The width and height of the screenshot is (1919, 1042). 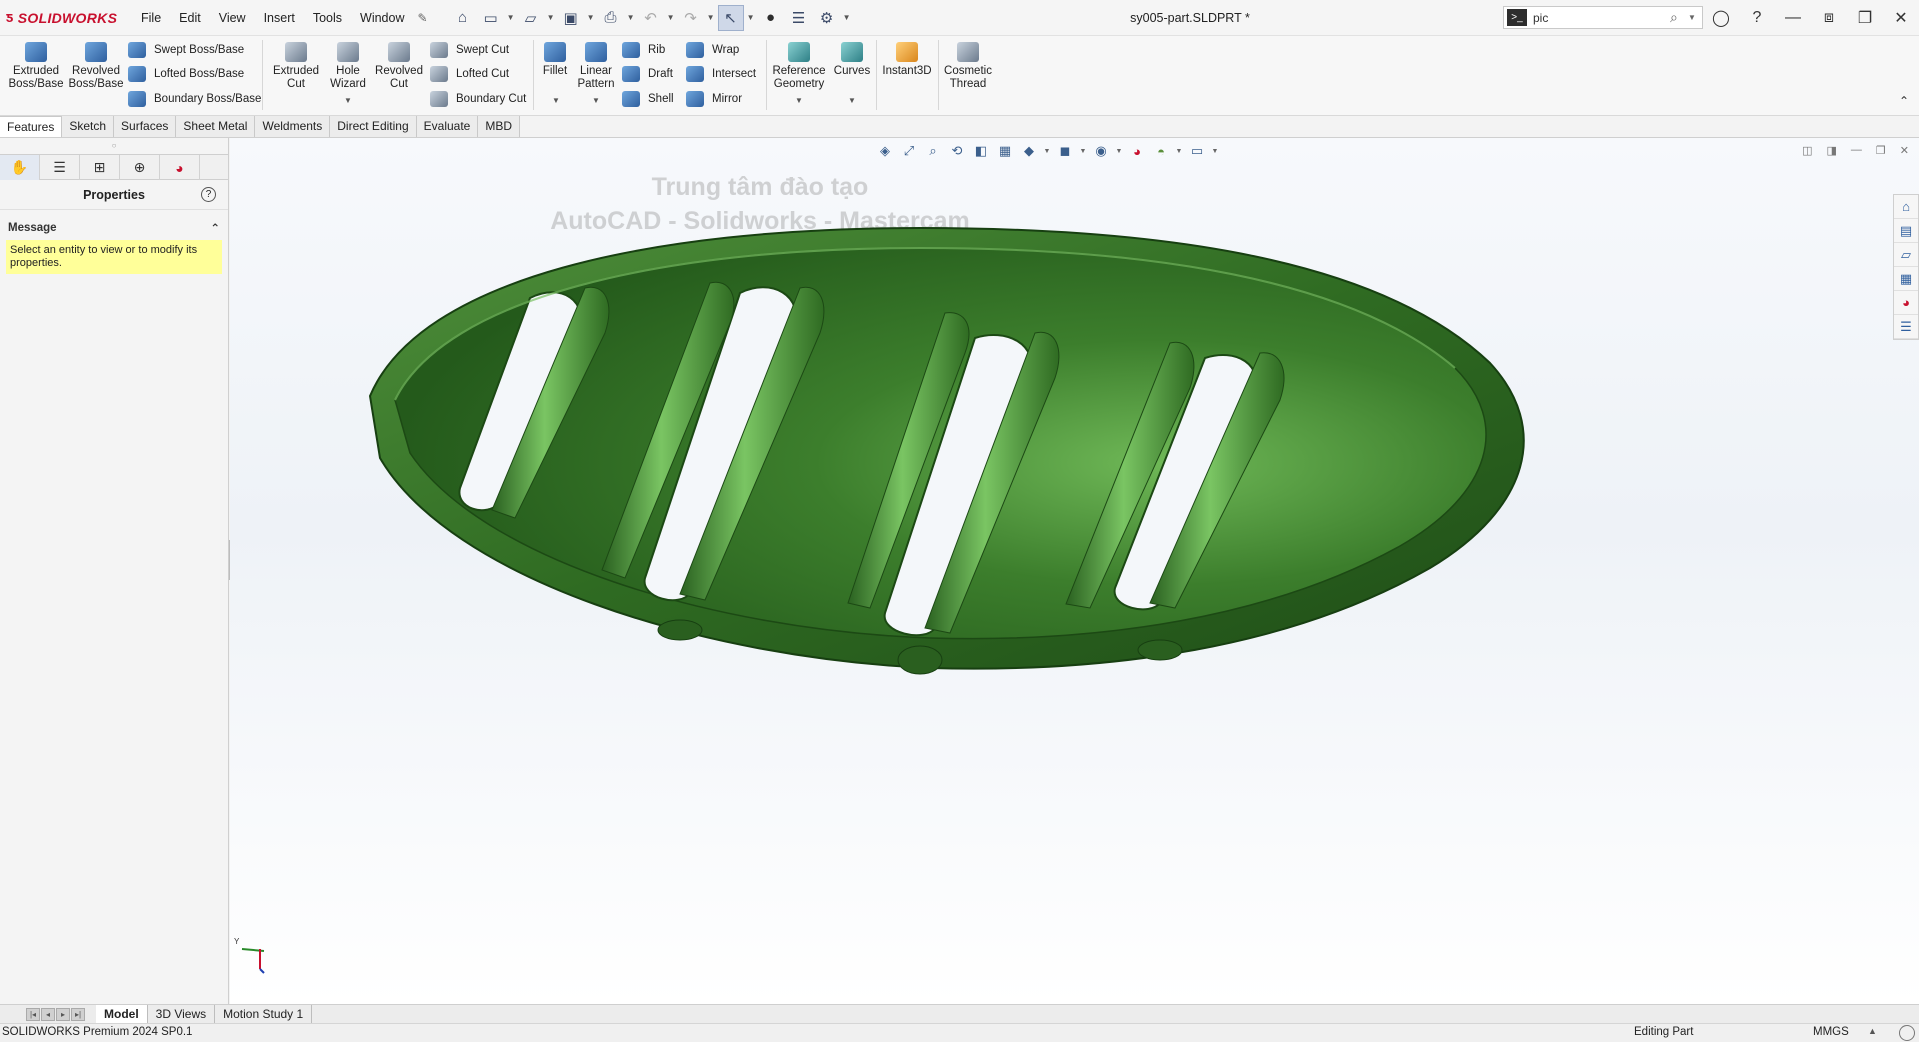 I want to click on tab-sheet-metal: Sheet Metal, so click(x=216, y=127).